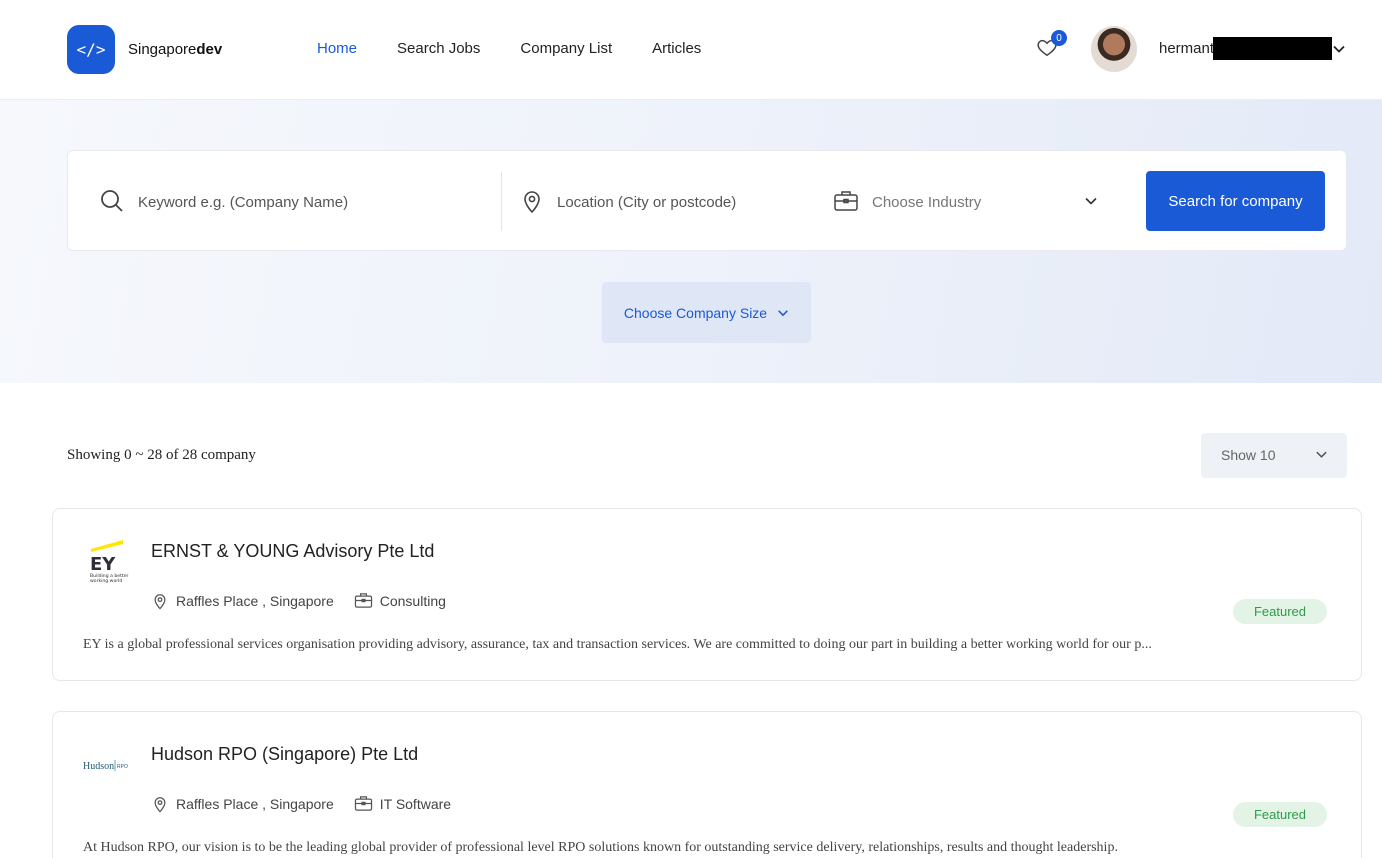  I want to click on location-input: Location (City or postcode), so click(646, 202).